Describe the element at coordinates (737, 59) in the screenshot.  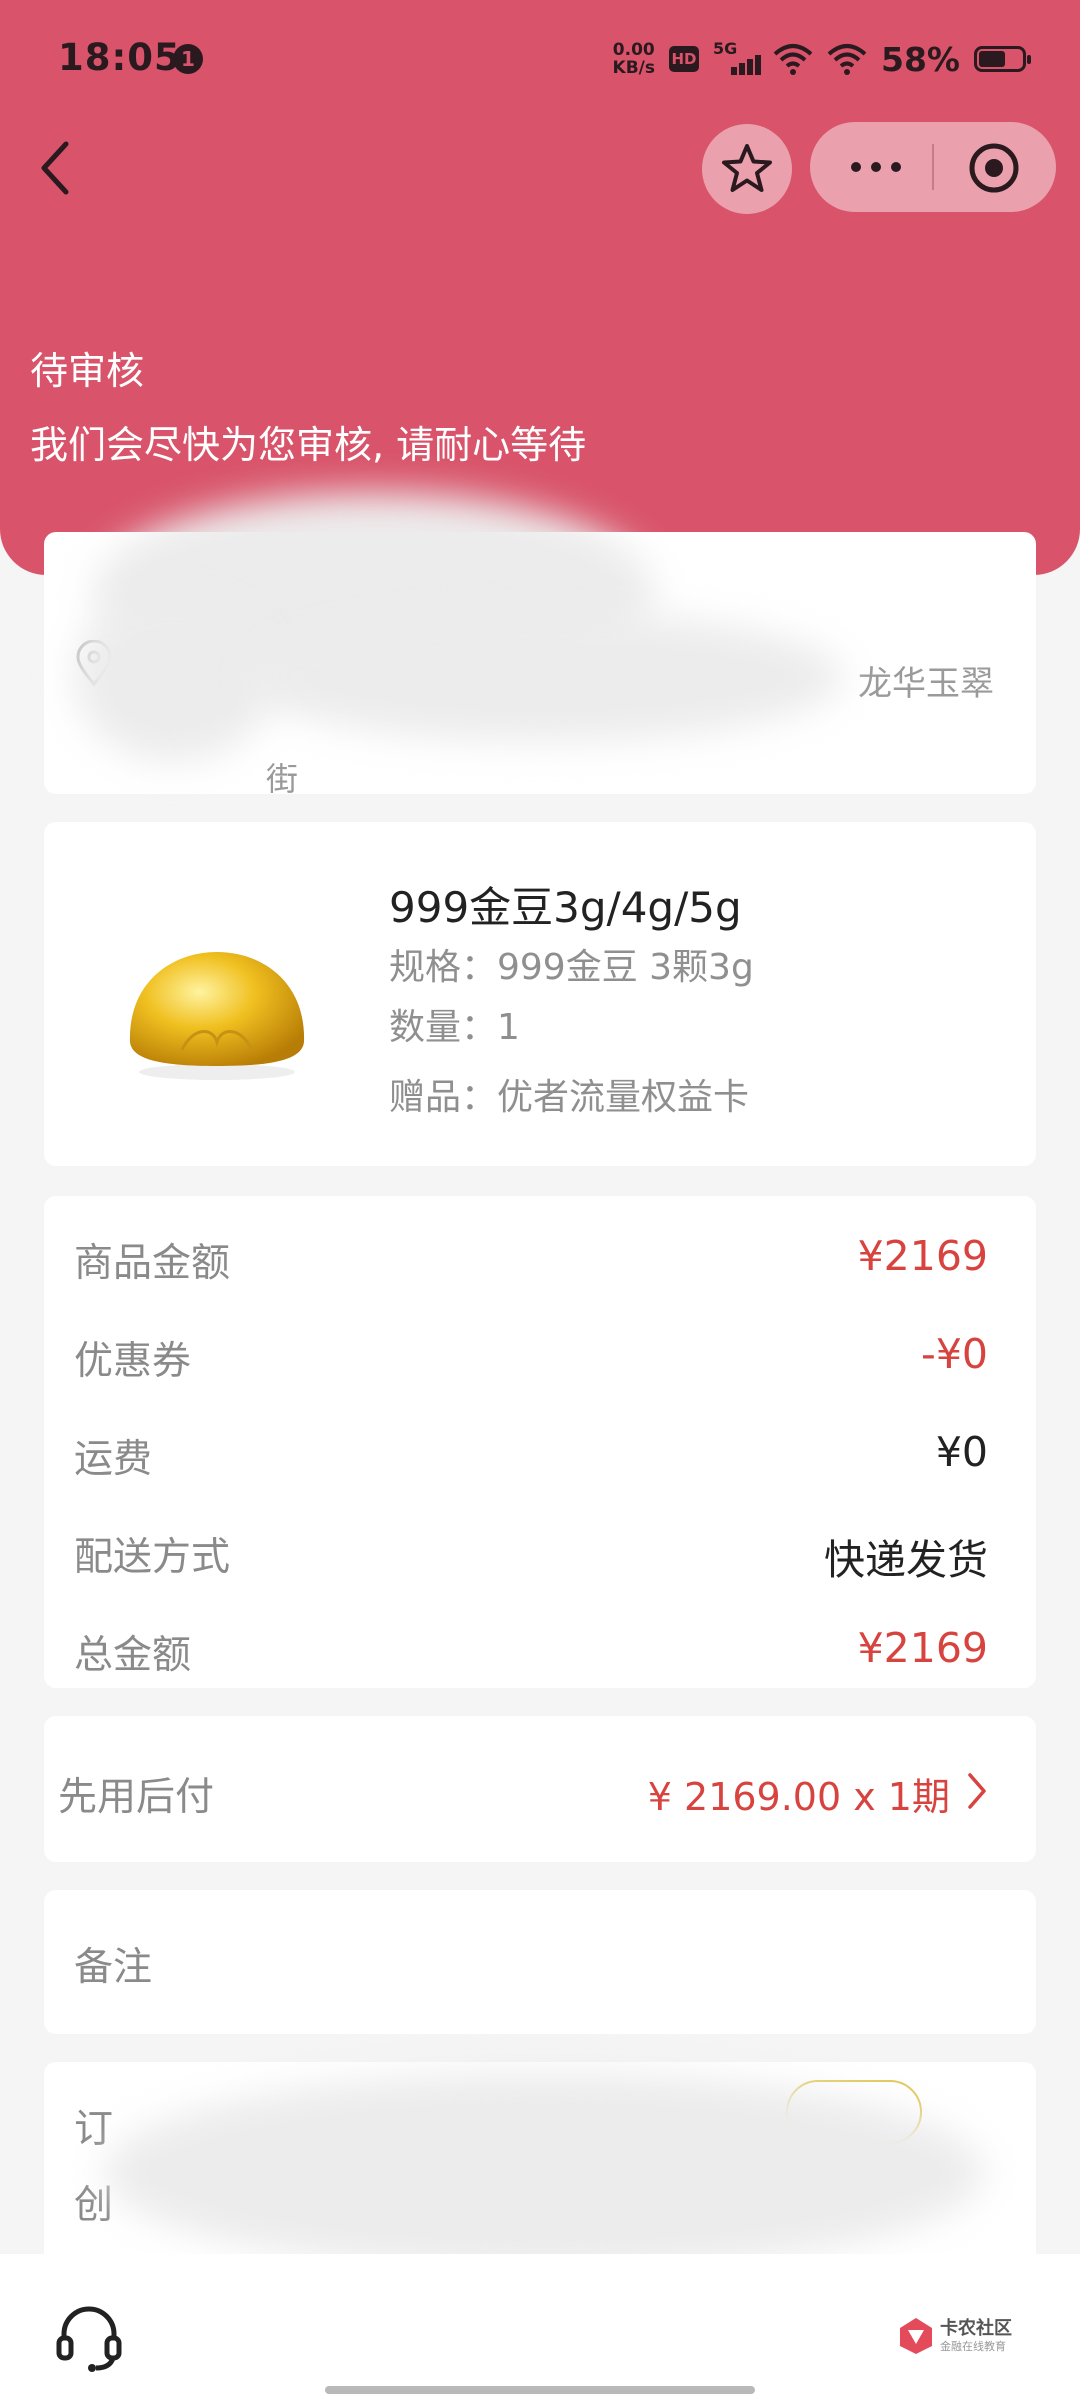
I see `cellular-signal-icon: 5G` at that location.